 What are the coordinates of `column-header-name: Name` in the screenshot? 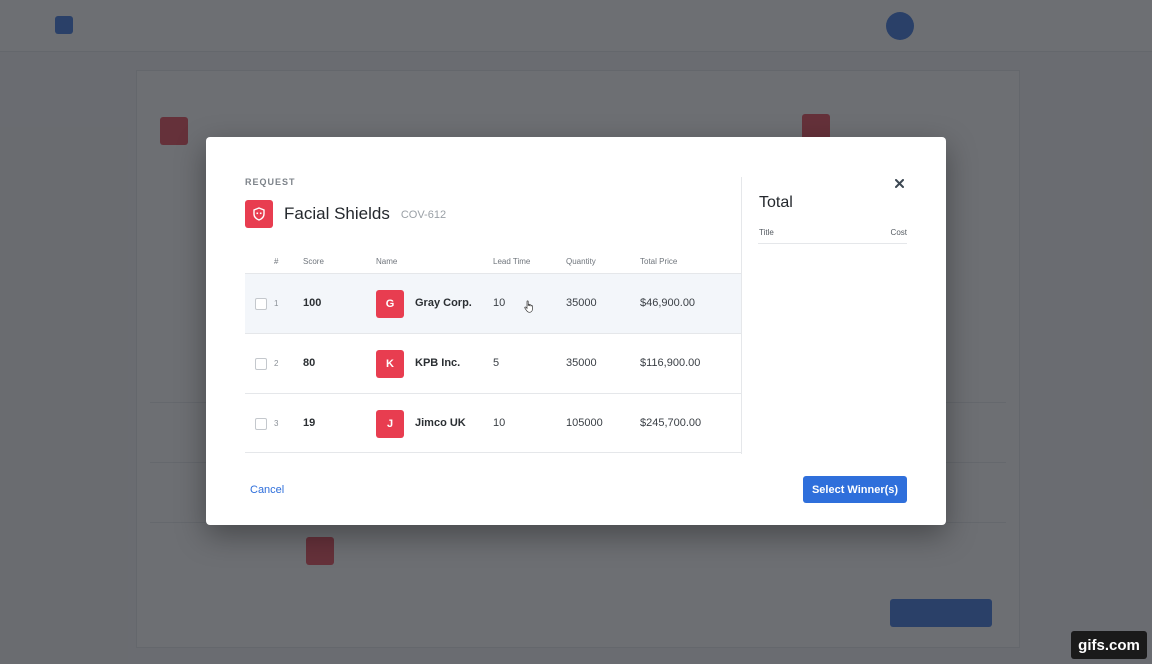 It's located at (387, 261).